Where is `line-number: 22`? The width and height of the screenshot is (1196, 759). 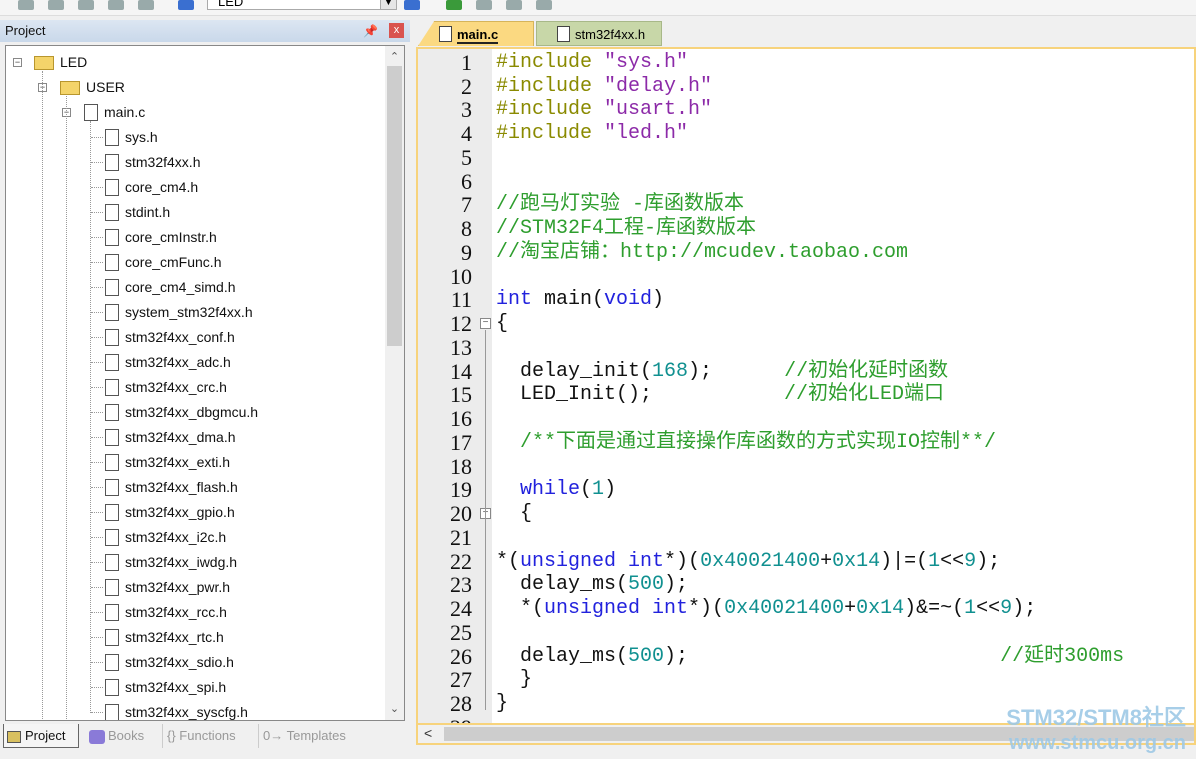 line-number: 22 is located at coordinates (461, 561).